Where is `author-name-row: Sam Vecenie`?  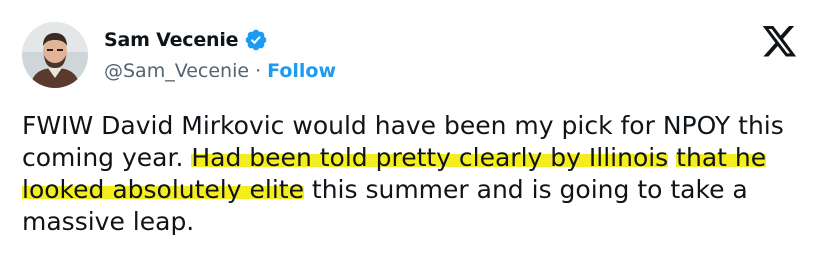 author-name-row: Sam Vecenie is located at coordinates (186, 40).